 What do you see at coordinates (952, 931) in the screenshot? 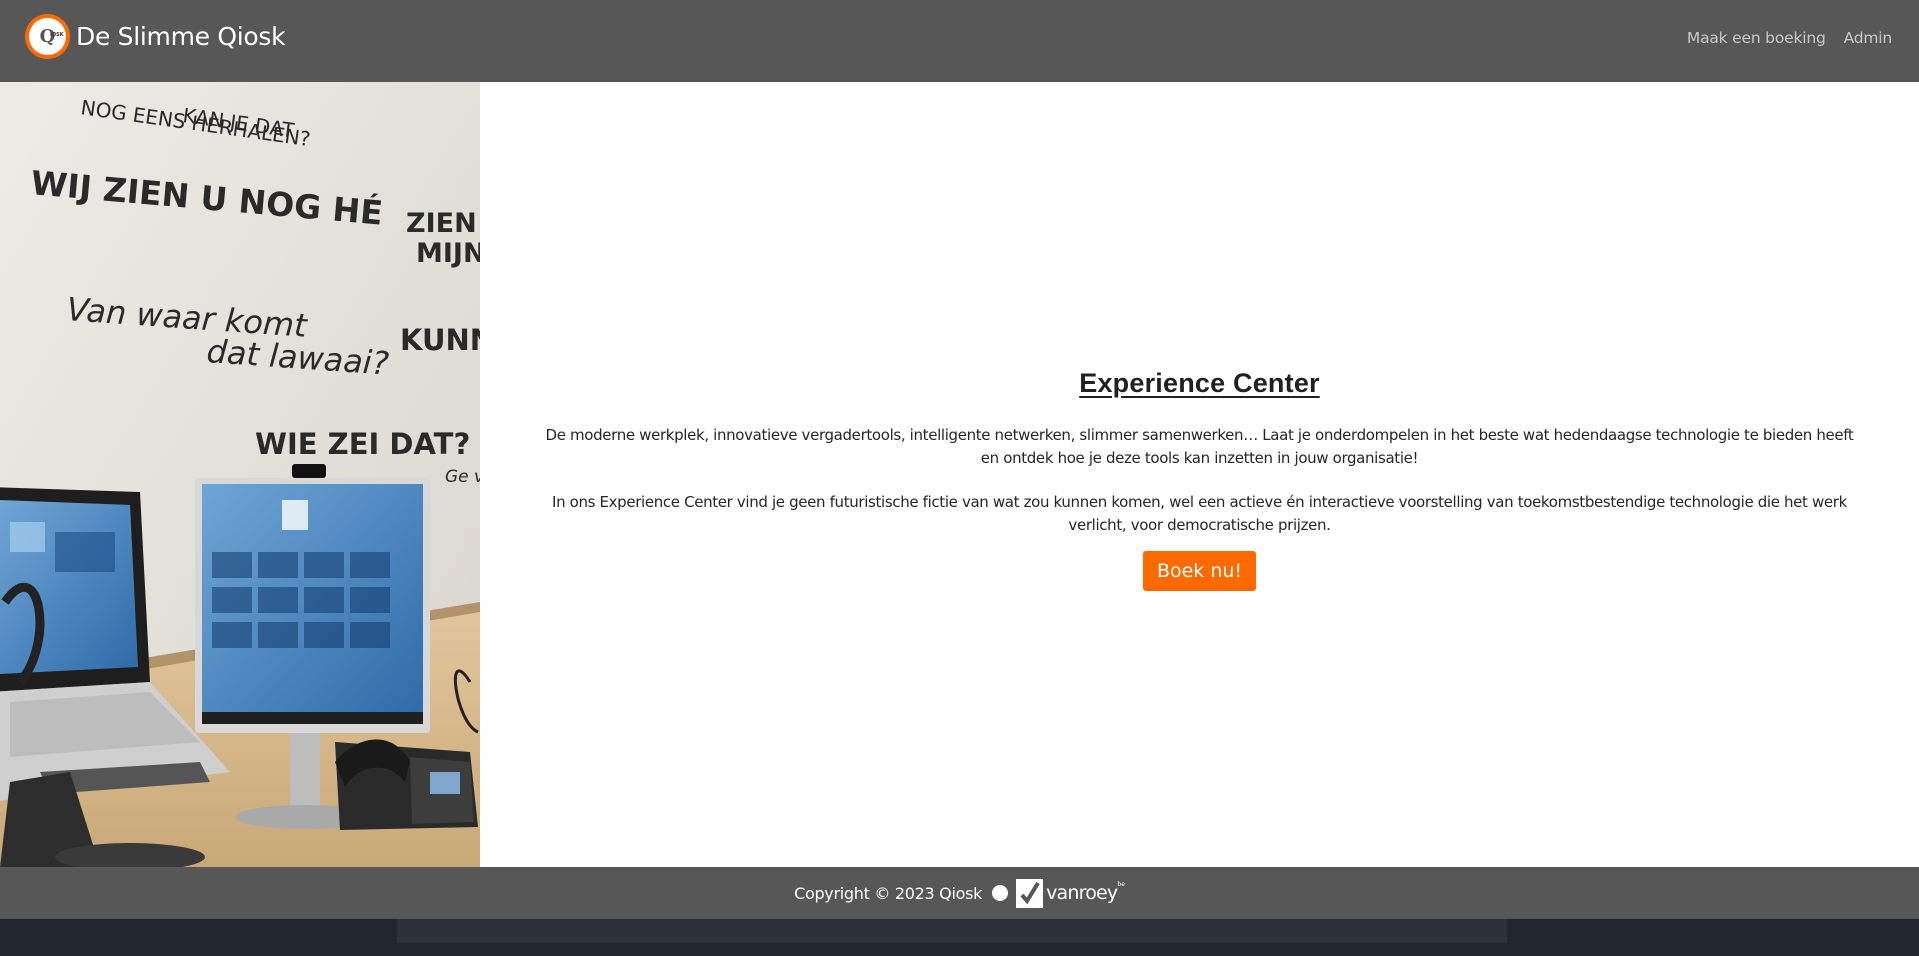
I see `bottom-bar` at bounding box center [952, 931].